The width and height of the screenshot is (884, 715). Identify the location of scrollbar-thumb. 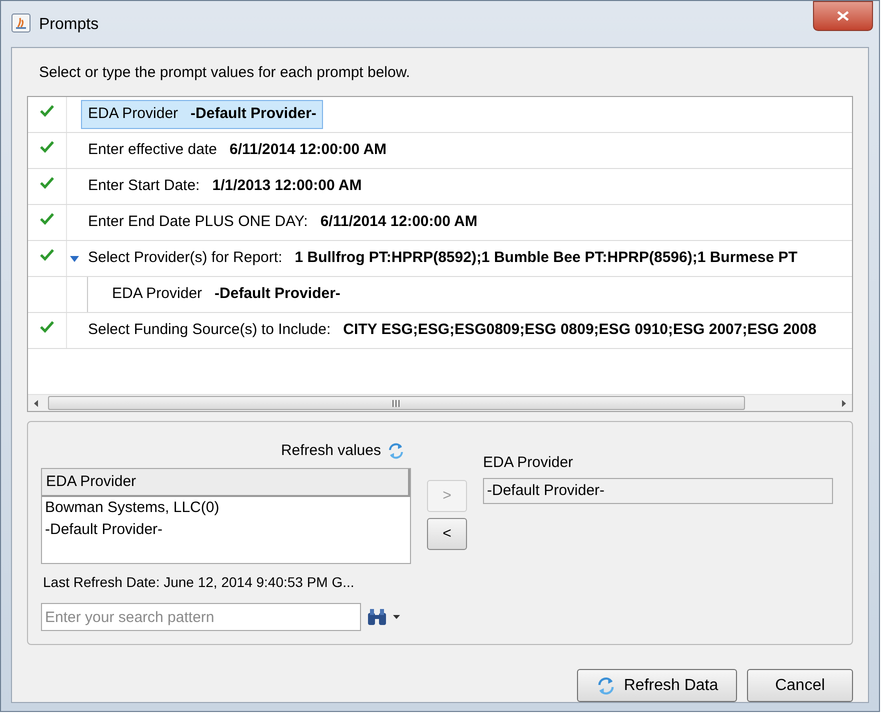
(396, 403).